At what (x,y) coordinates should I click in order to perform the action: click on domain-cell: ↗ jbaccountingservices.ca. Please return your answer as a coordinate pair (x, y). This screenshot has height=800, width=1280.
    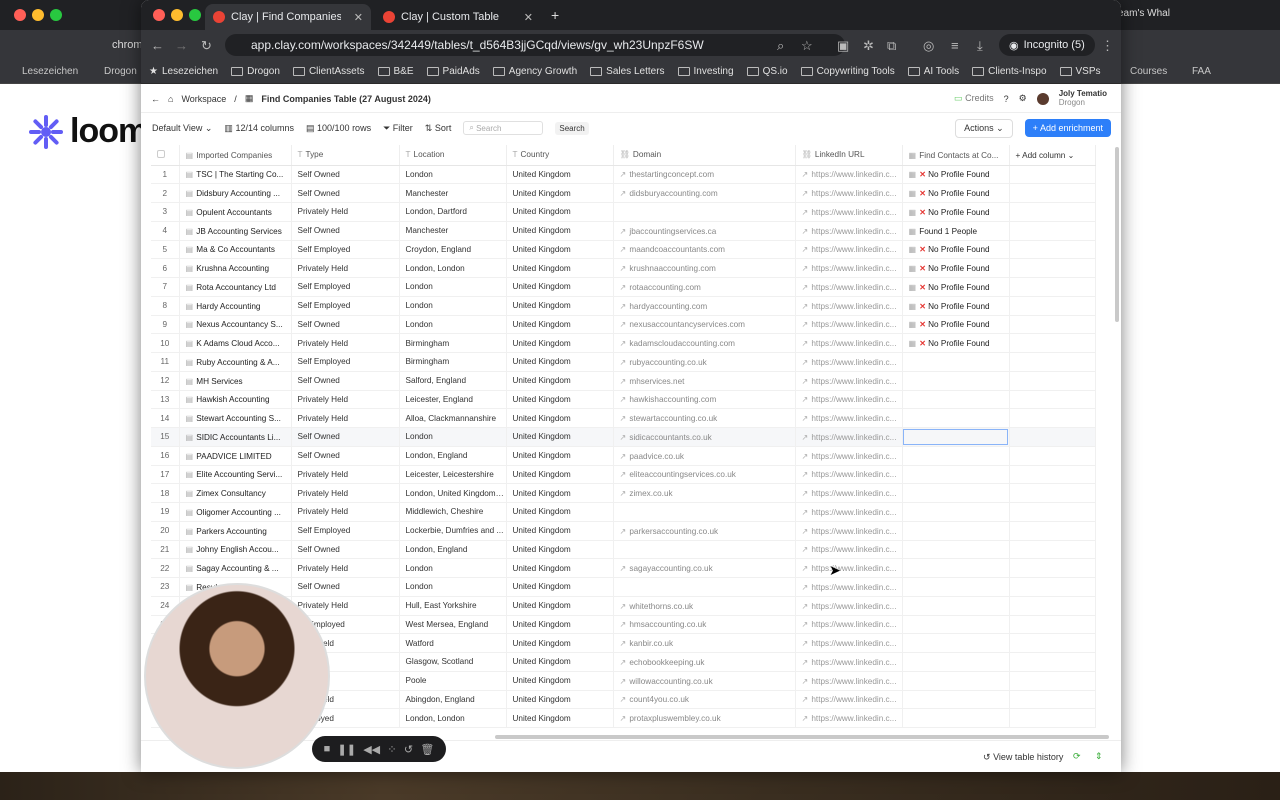
    Looking at the image, I should click on (704, 231).